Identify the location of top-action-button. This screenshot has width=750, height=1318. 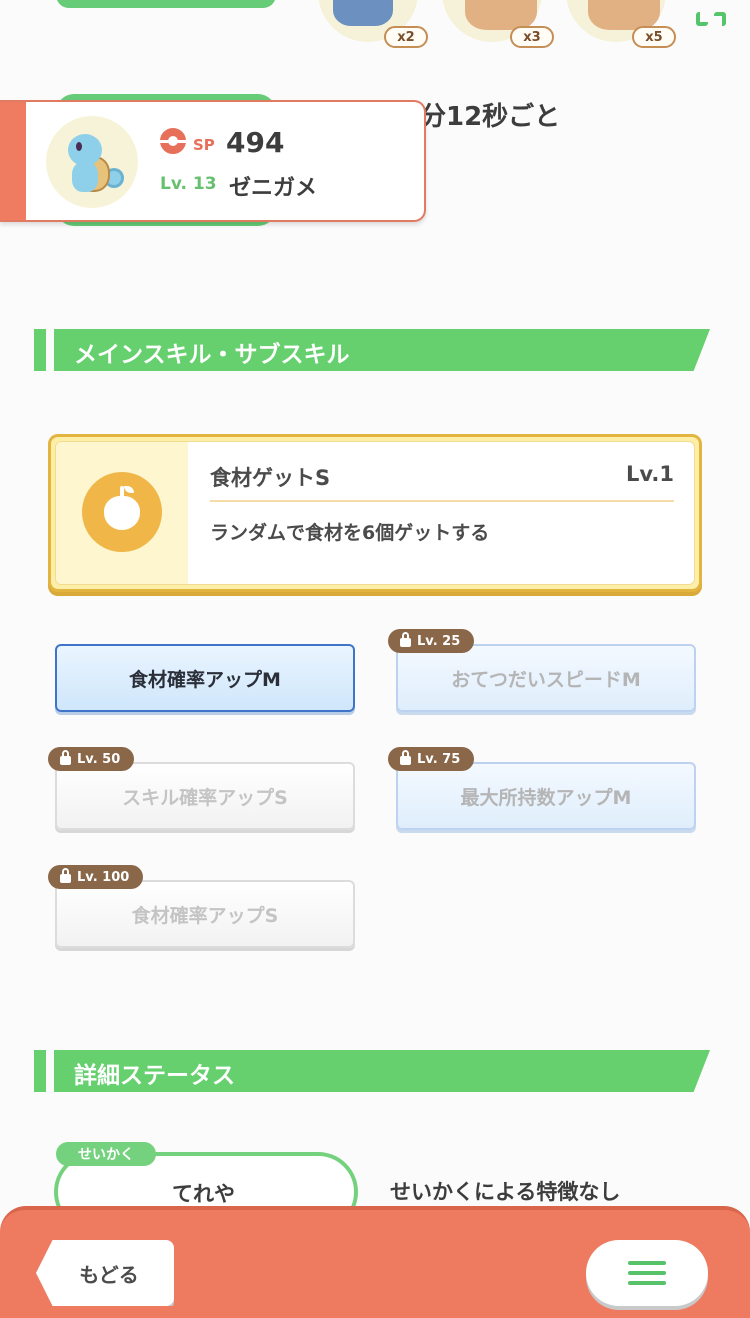
(166, 4).